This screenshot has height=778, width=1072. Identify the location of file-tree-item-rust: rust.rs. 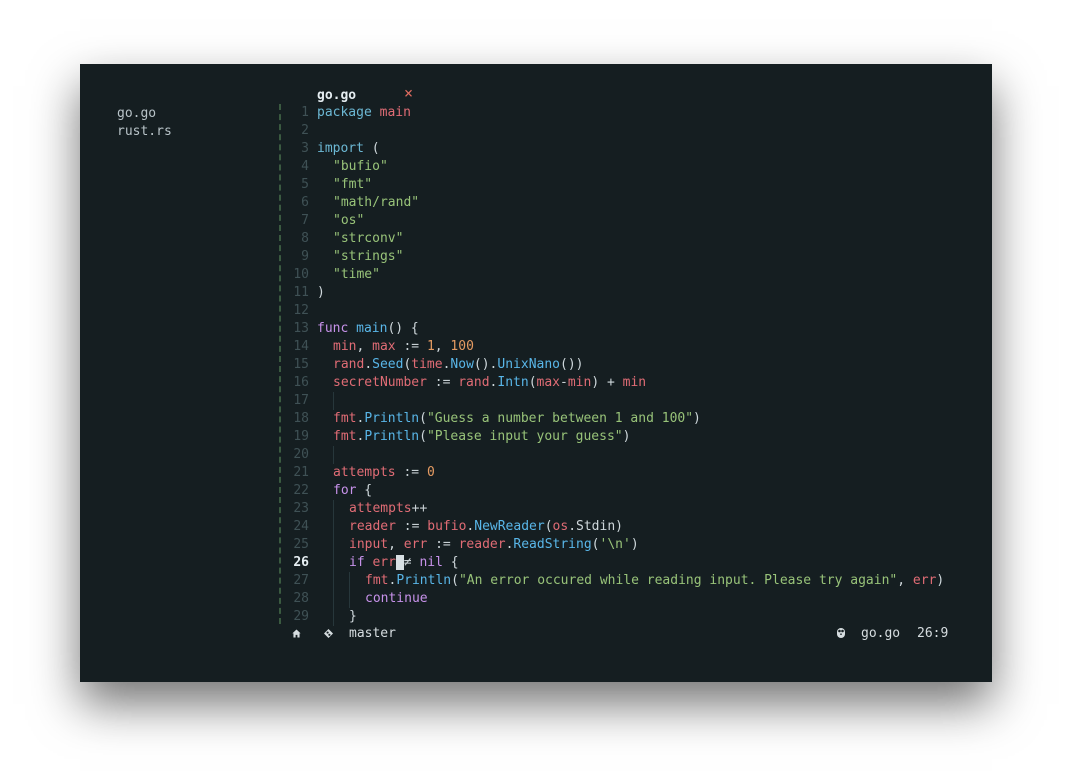
(144, 132).